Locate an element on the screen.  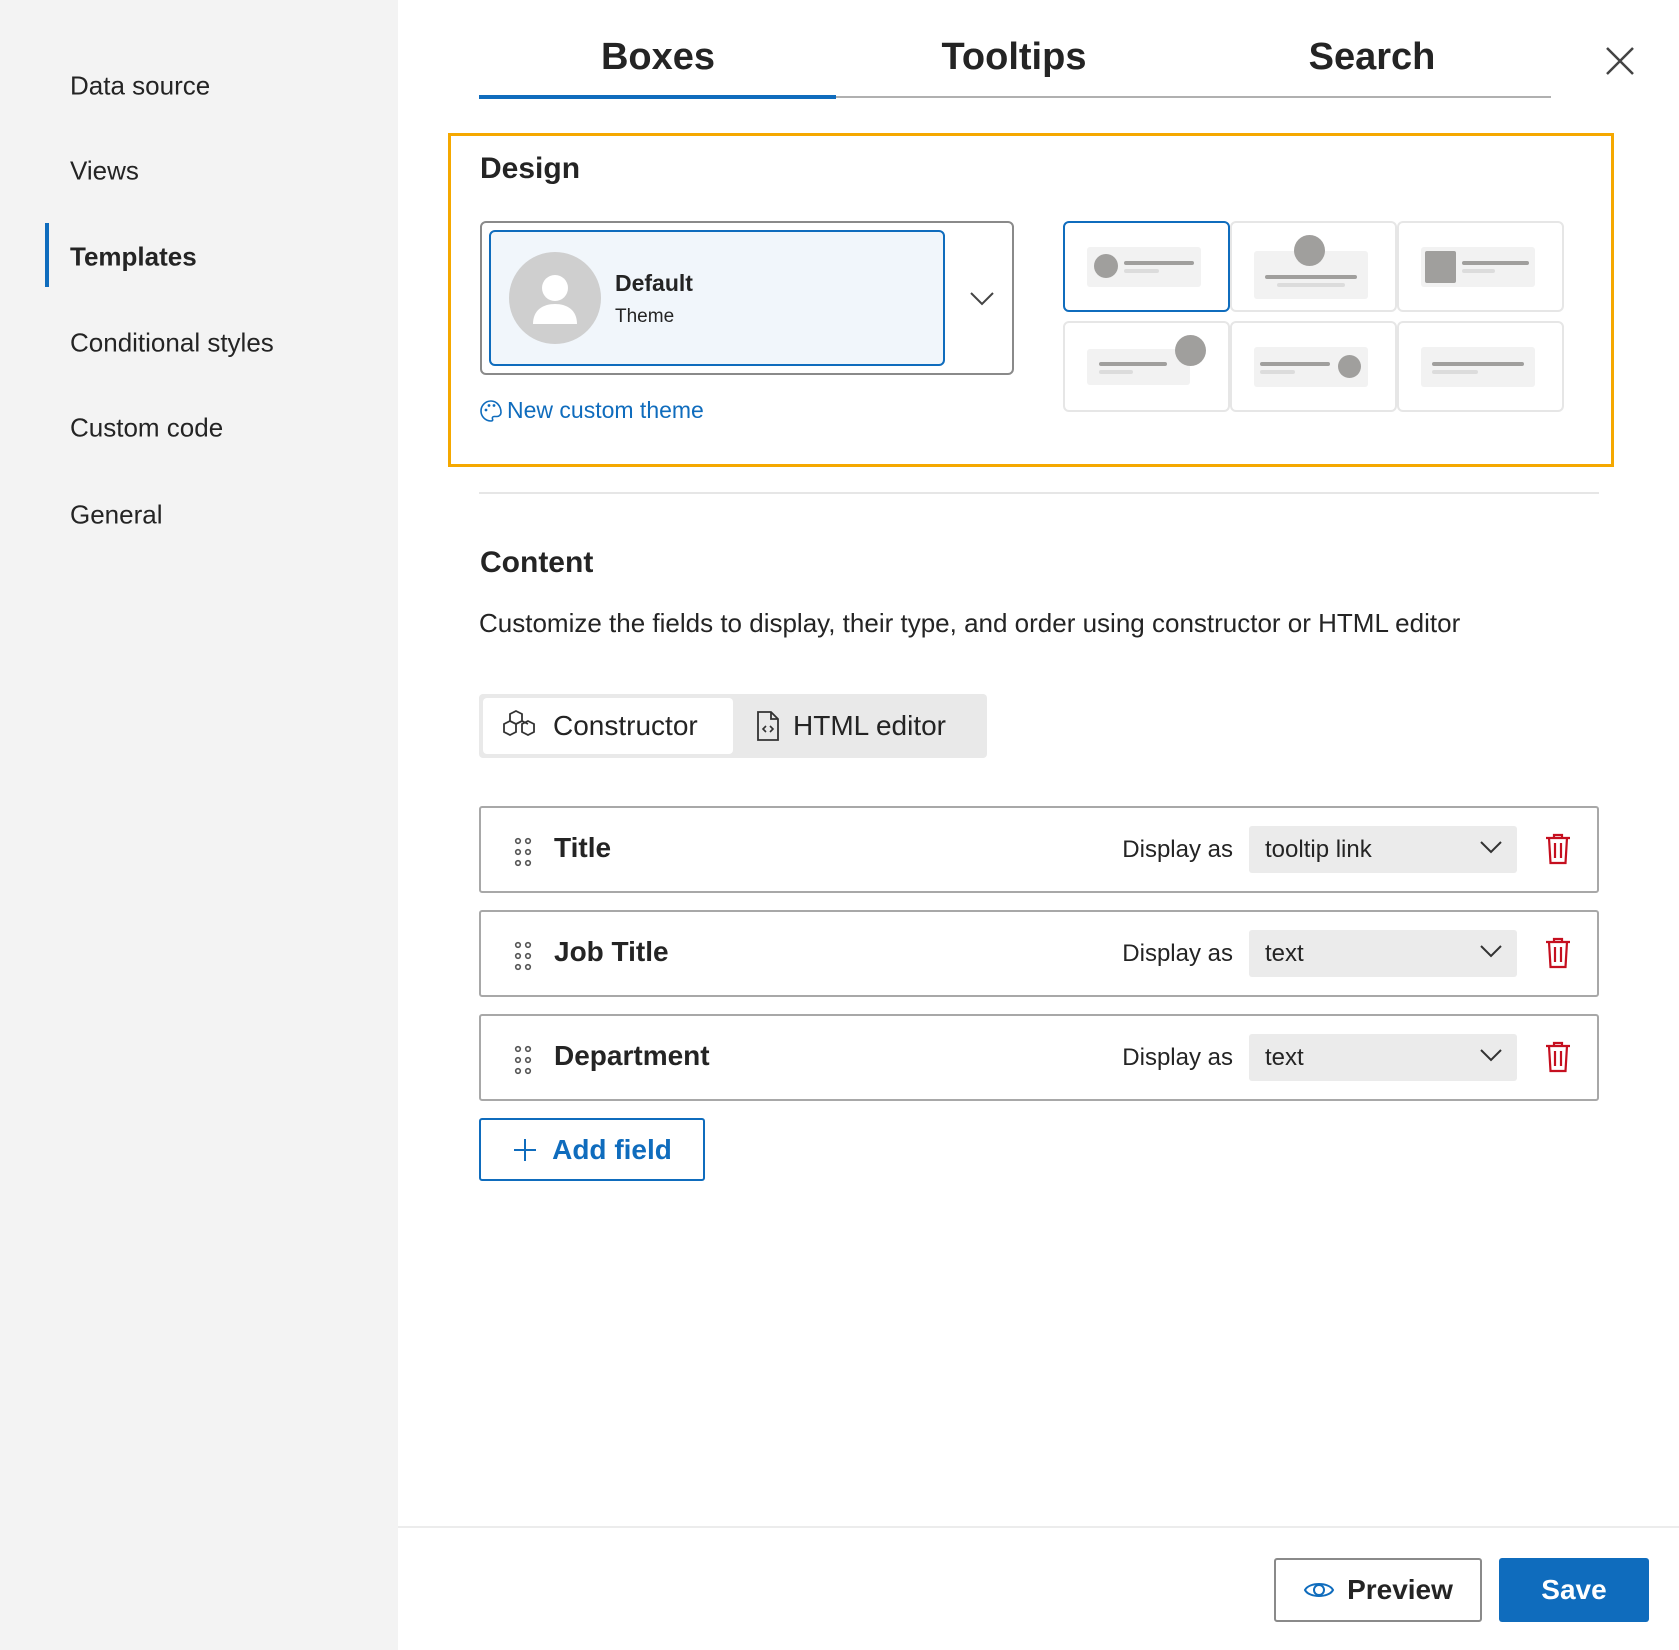
new-custom-theme-link: New custom theme is located at coordinates (591, 410).